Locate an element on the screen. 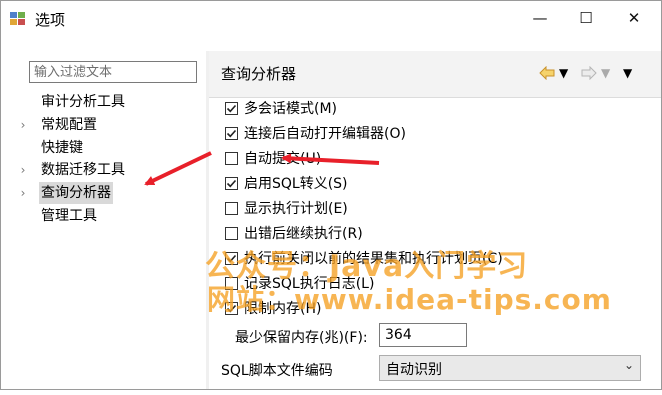 The width and height of the screenshot is (662, 395). tree-item-query-analyzer: › 查询分析器 is located at coordinates (67, 193).